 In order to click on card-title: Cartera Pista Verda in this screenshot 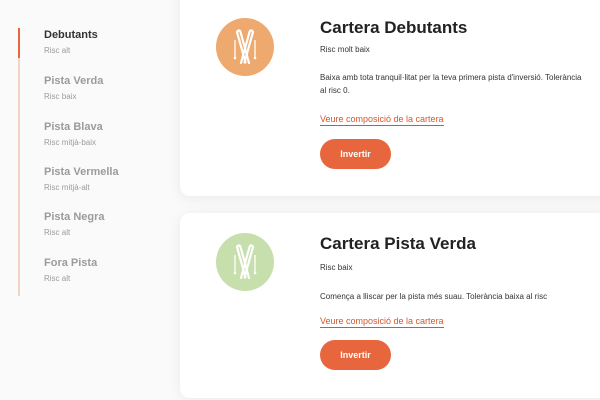, I will do `click(398, 243)`.